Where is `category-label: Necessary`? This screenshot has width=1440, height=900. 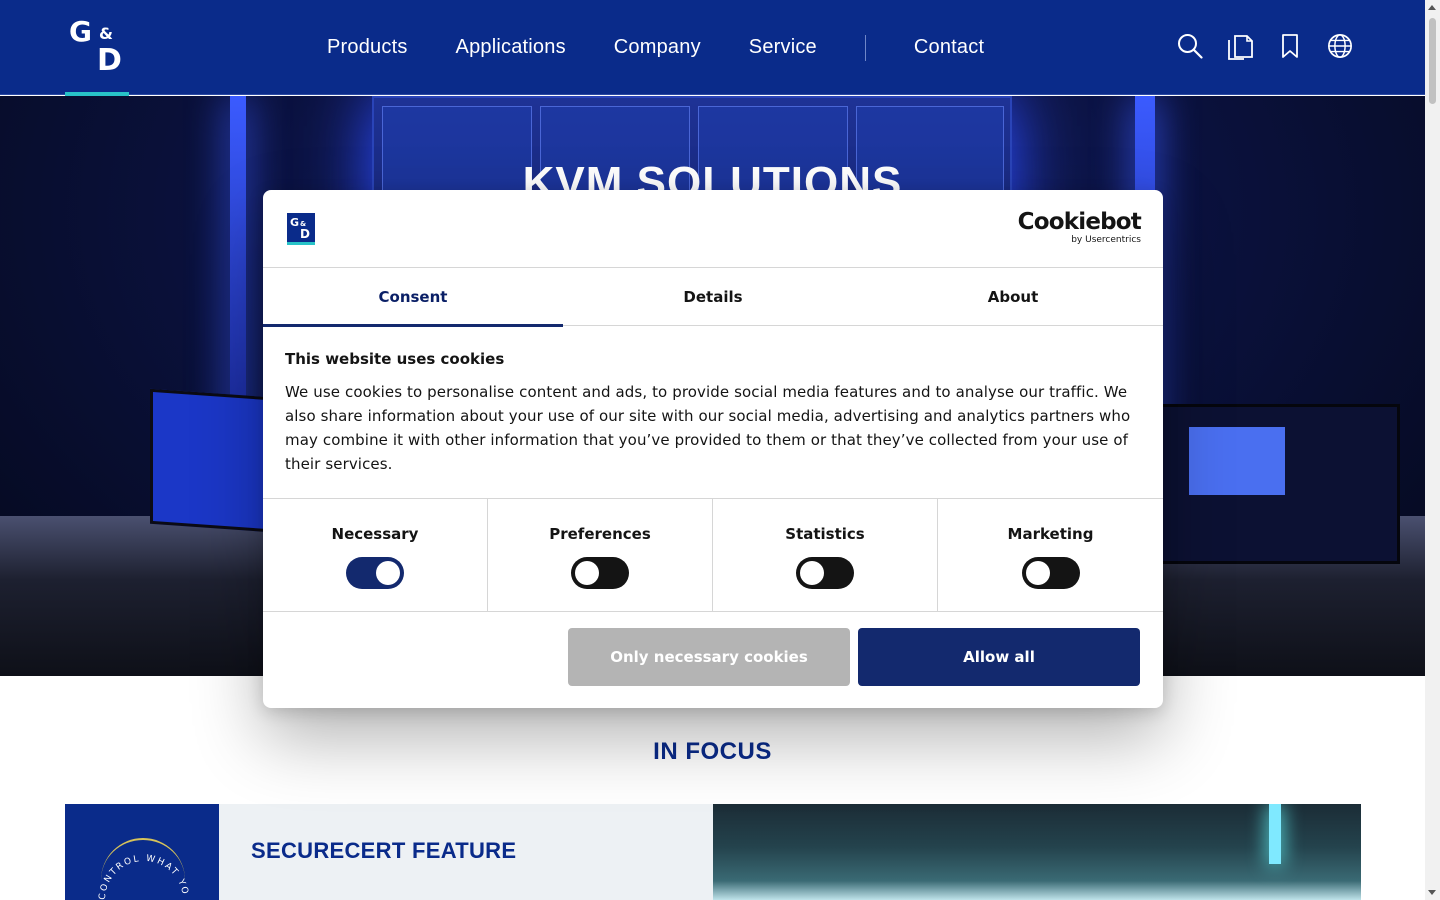
category-label: Necessary is located at coordinates (375, 534).